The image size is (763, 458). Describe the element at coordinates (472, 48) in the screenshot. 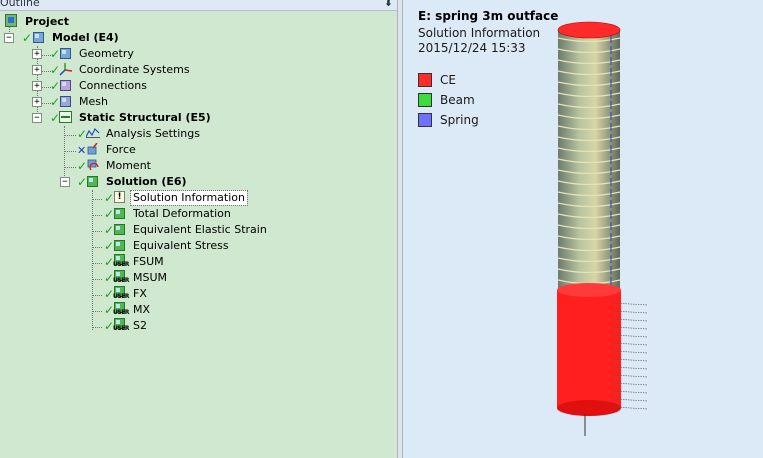

I see `viewport-timestamp: 2015/12/24 15:33` at that location.